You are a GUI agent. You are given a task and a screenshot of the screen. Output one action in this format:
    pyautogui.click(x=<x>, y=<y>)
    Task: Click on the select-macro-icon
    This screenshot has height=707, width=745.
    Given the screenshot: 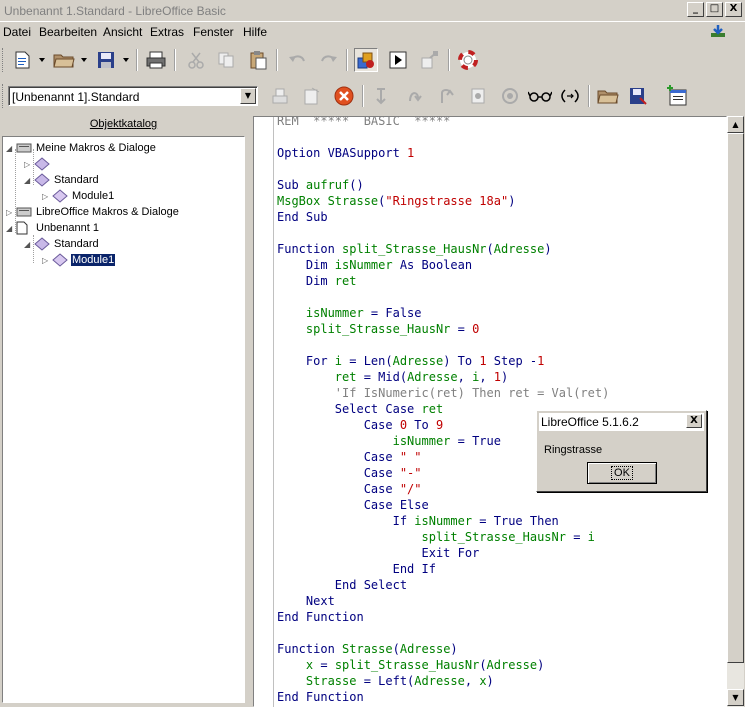 What is the action you would take?
    pyautogui.click(x=398, y=60)
    